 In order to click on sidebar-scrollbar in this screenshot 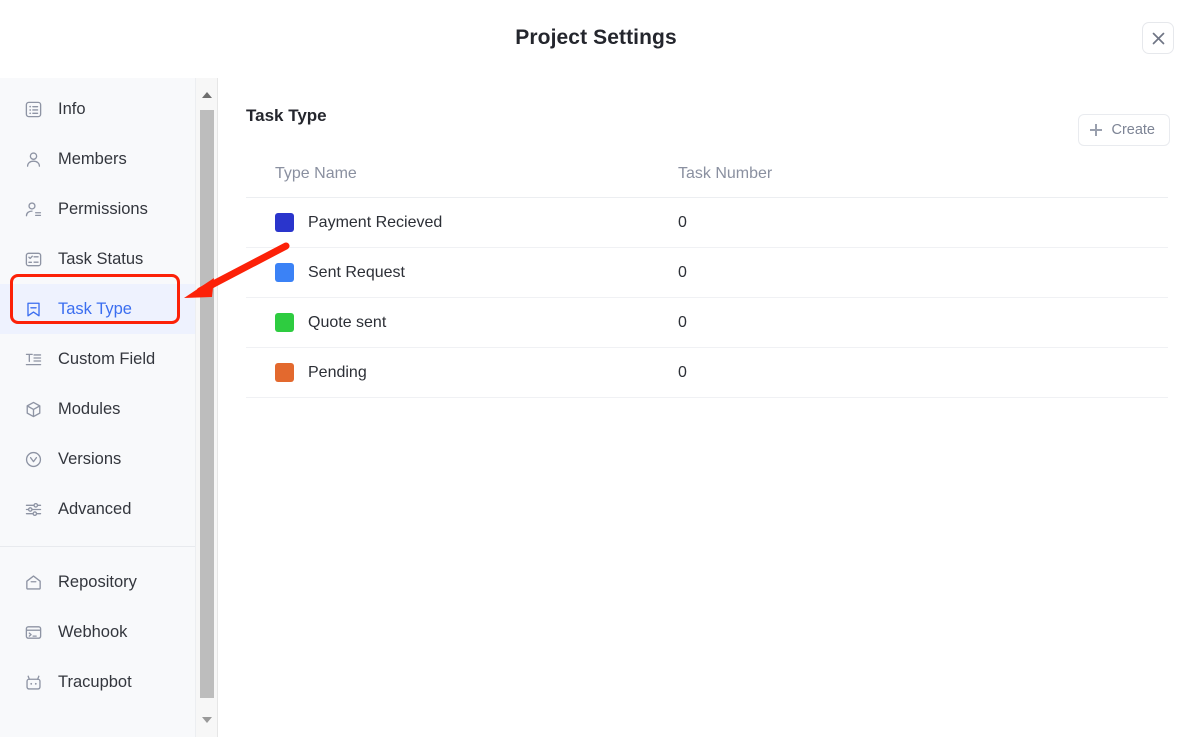, I will do `click(207, 407)`.